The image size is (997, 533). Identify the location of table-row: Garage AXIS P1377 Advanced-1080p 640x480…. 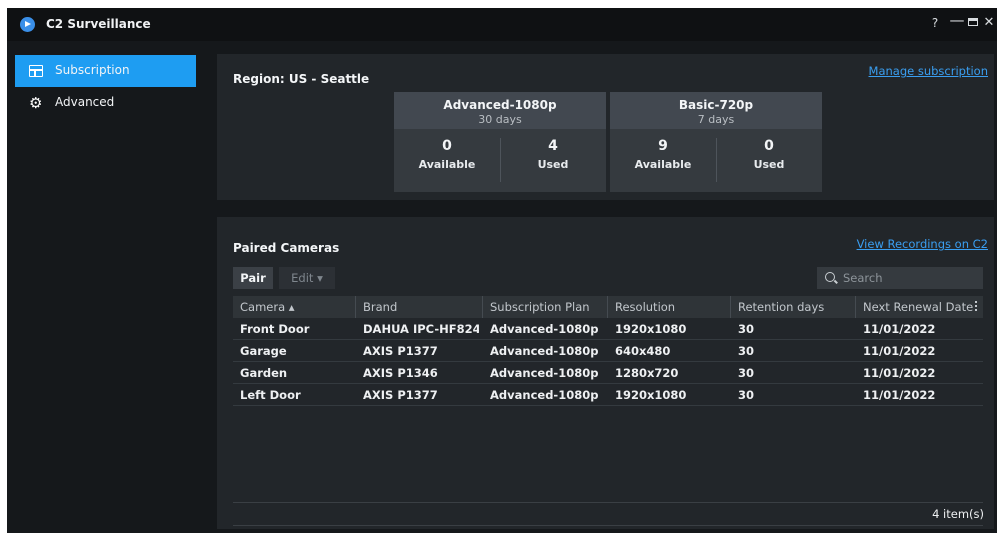
(608, 351).